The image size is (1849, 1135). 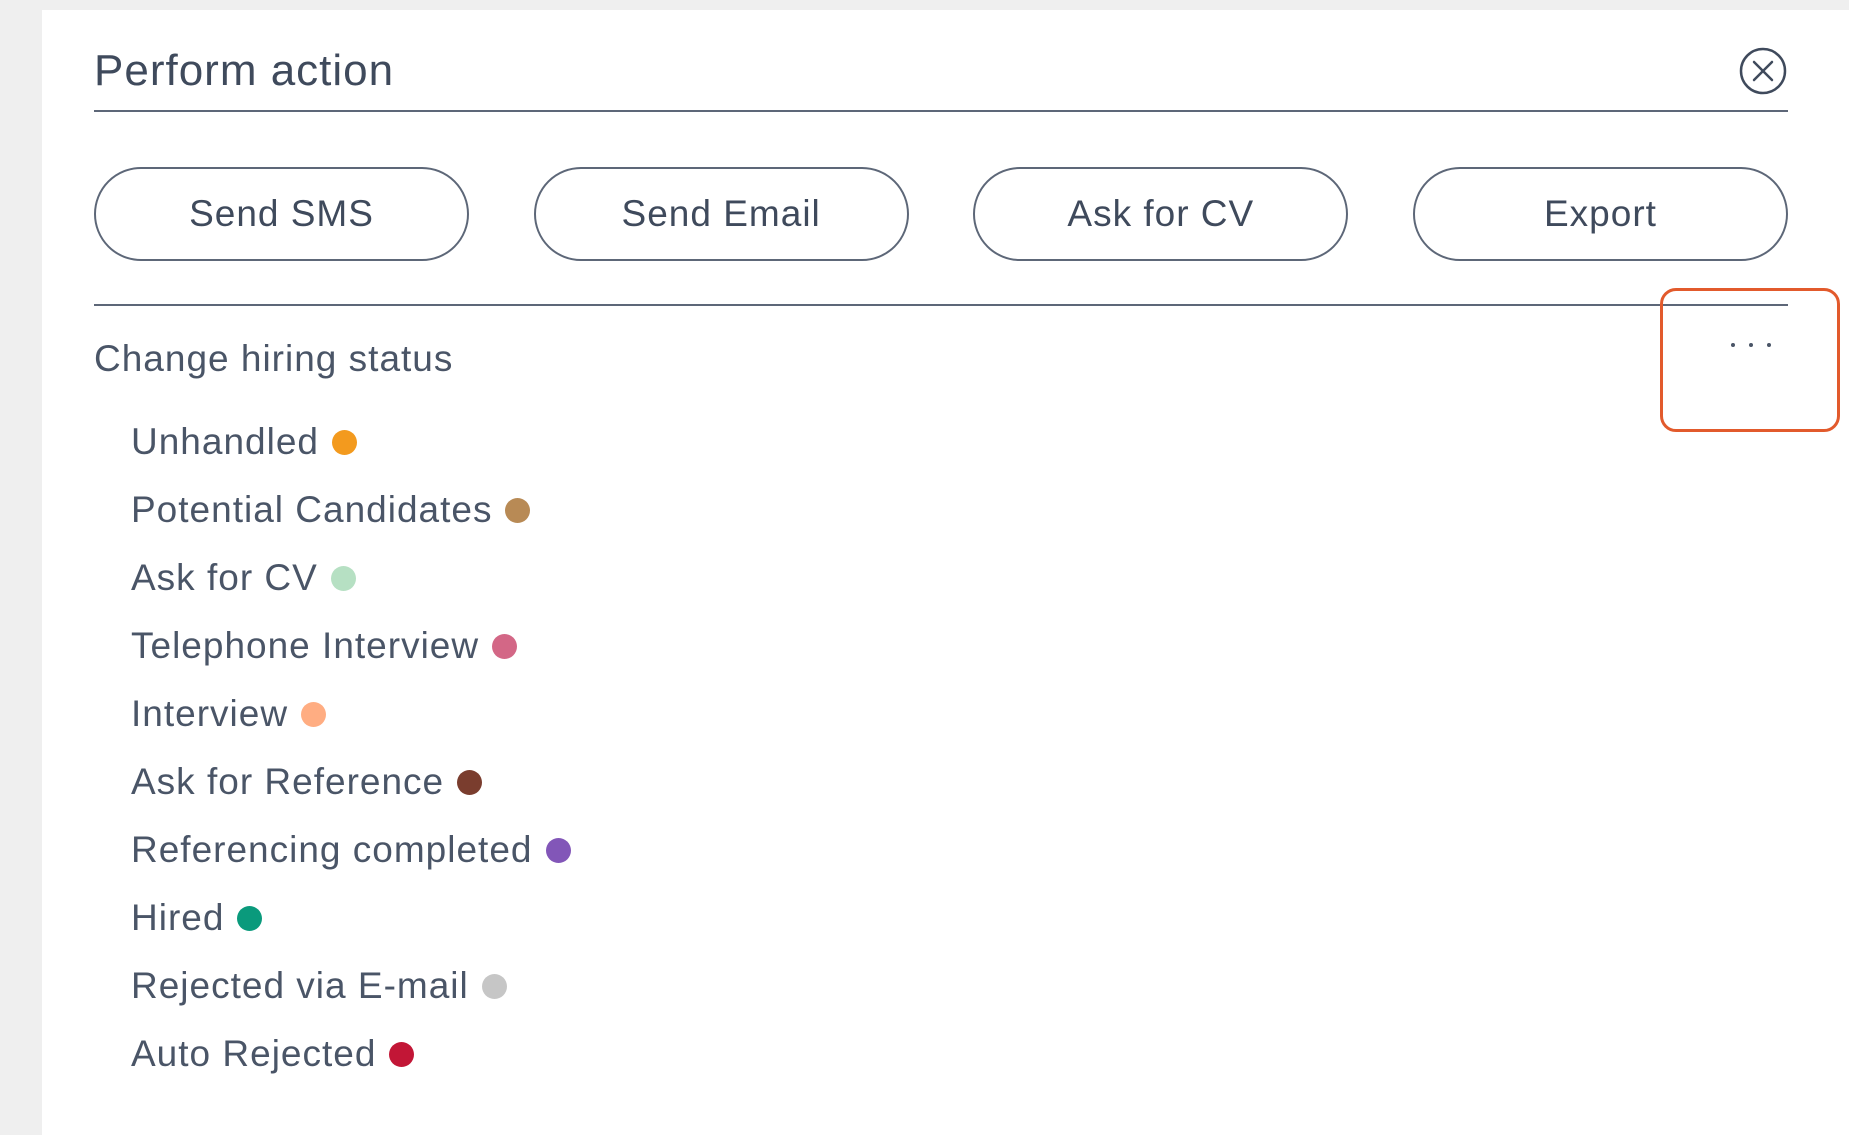 I want to click on status-item: Rejected via E-mail, so click(x=351, y=986).